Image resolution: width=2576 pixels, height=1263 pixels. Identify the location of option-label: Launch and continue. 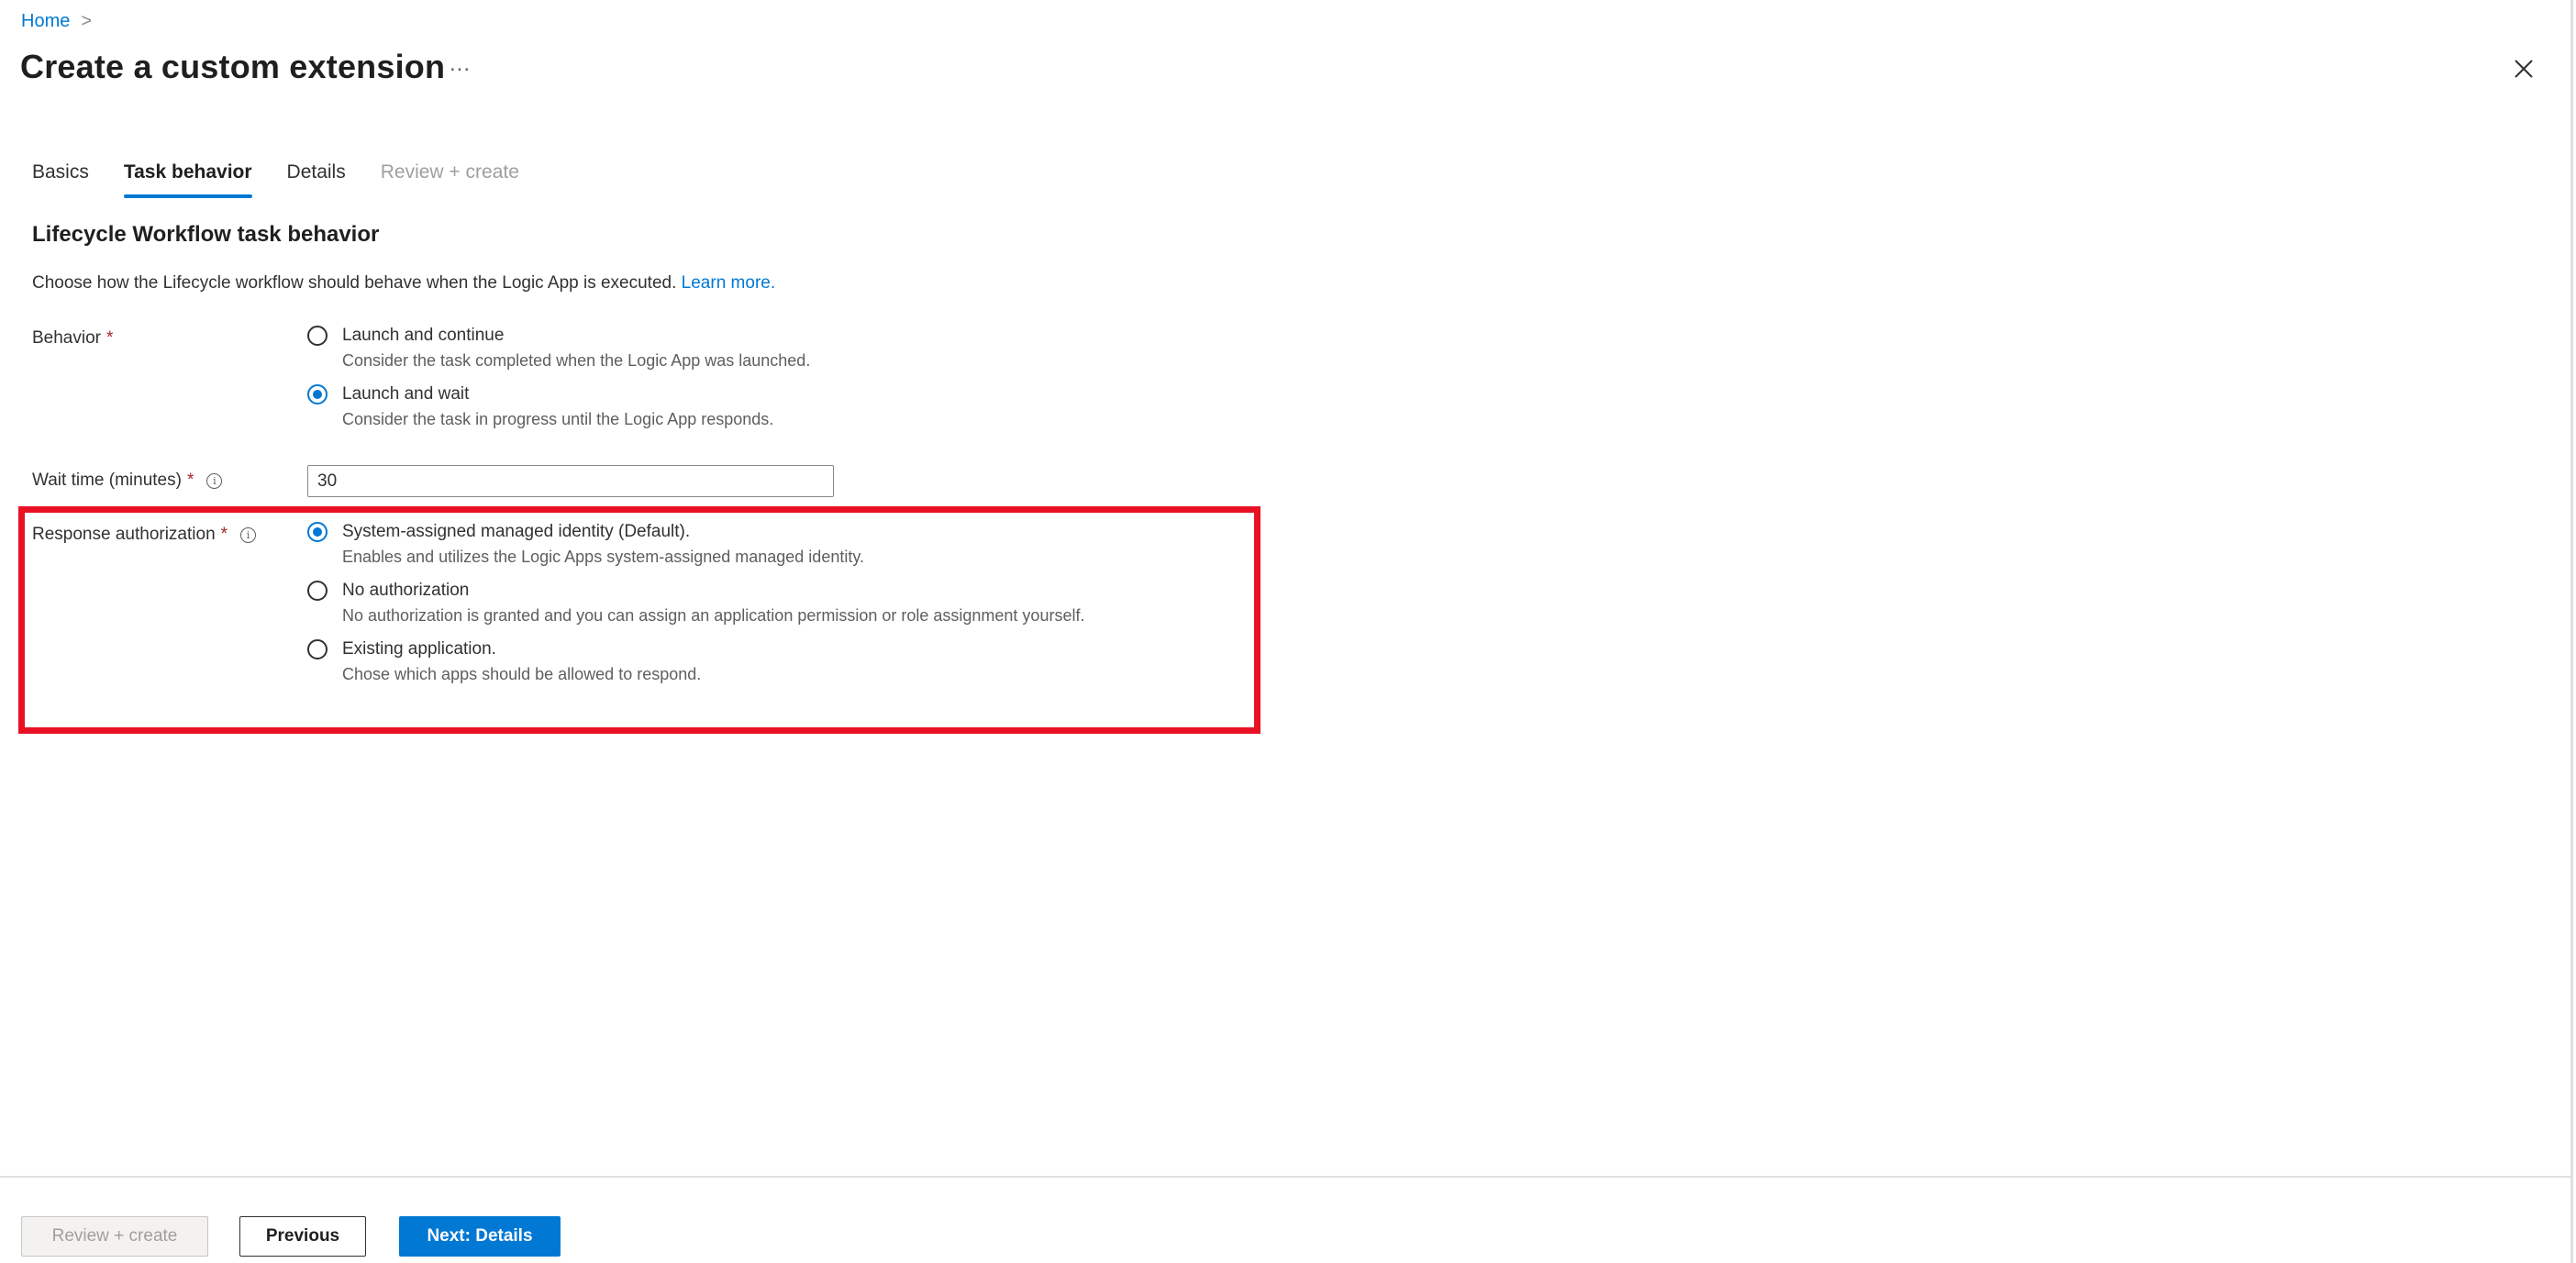
(423, 335).